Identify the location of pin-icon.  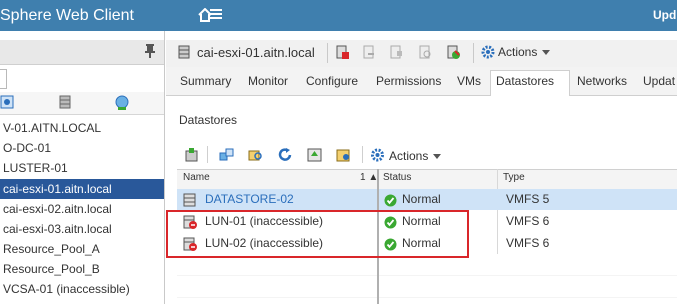
(150, 51).